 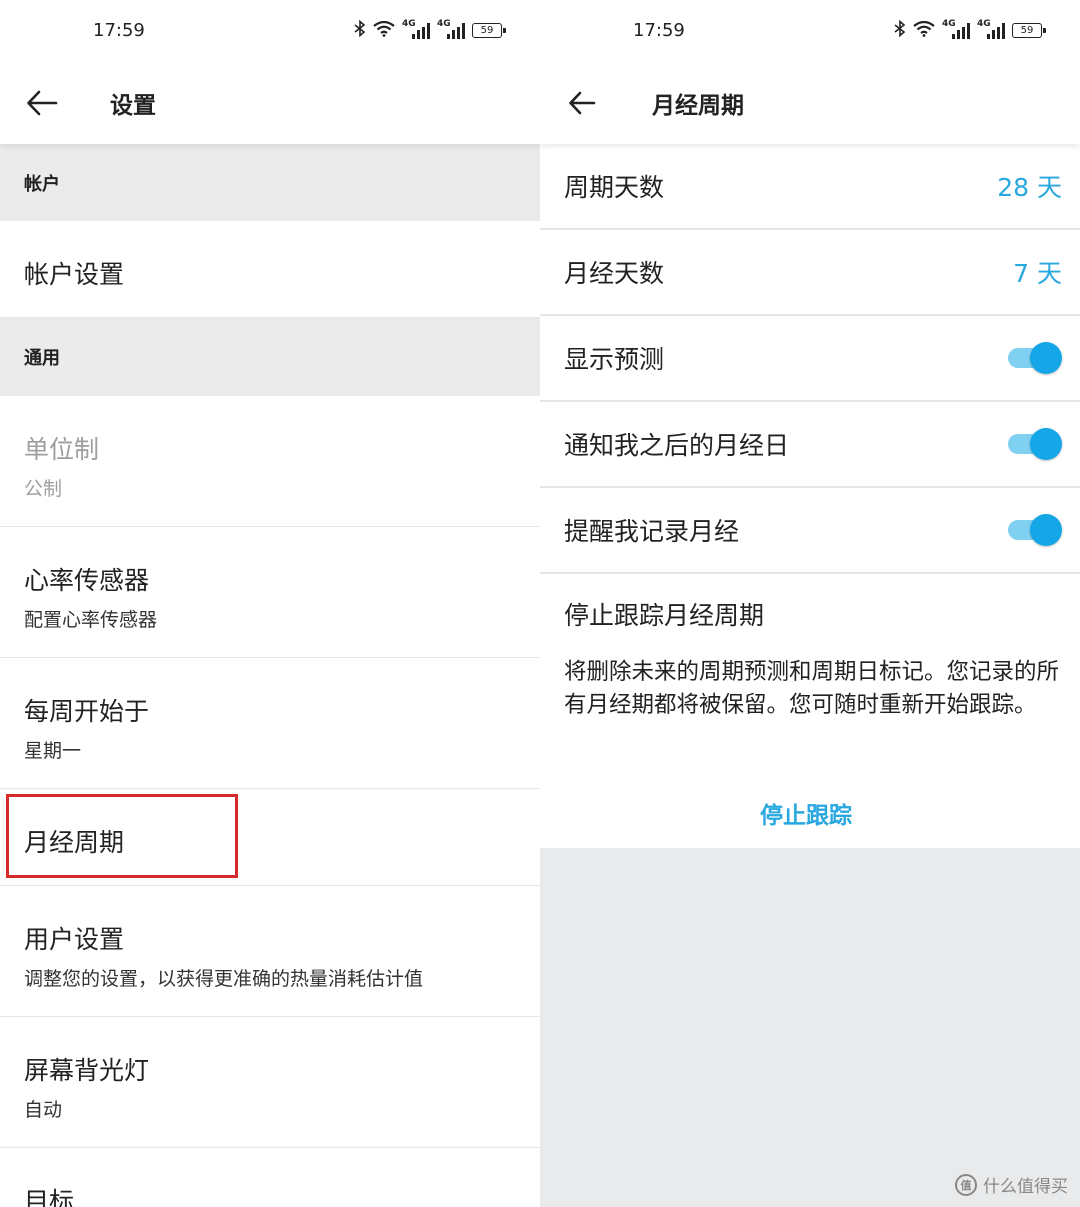 I want to click on stop-tracking-button: 停止跟踪, so click(x=806, y=813).